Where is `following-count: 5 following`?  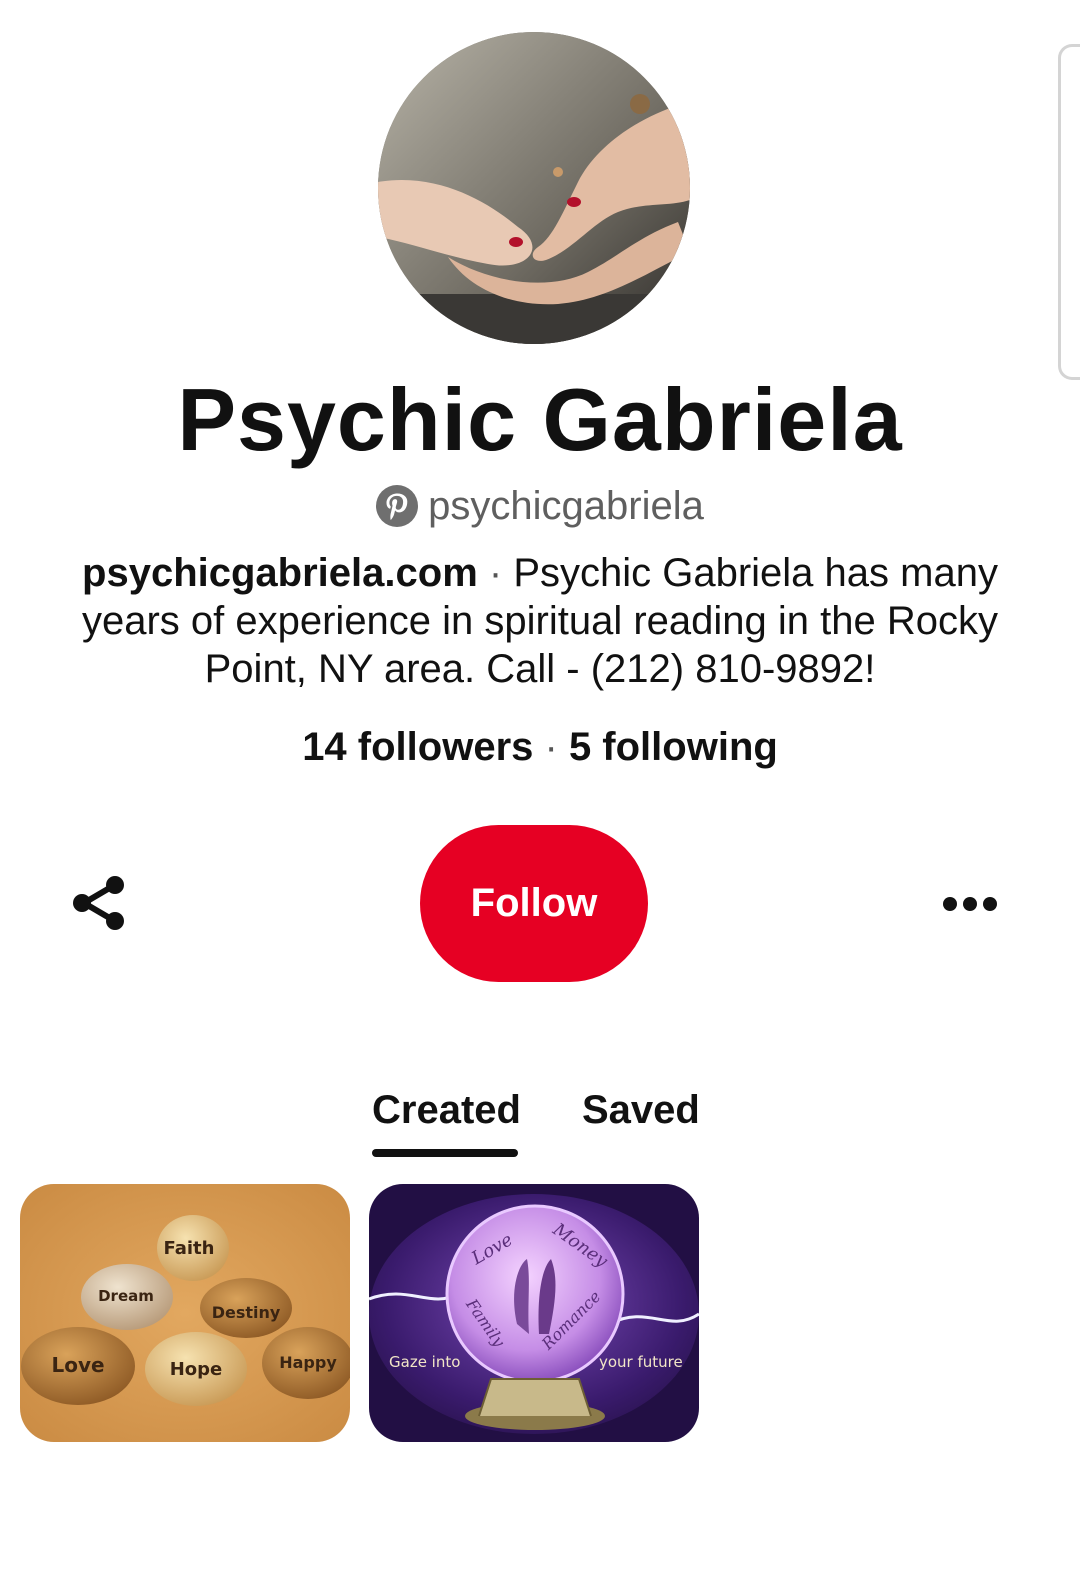
following-count: 5 following is located at coordinates (673, 747).